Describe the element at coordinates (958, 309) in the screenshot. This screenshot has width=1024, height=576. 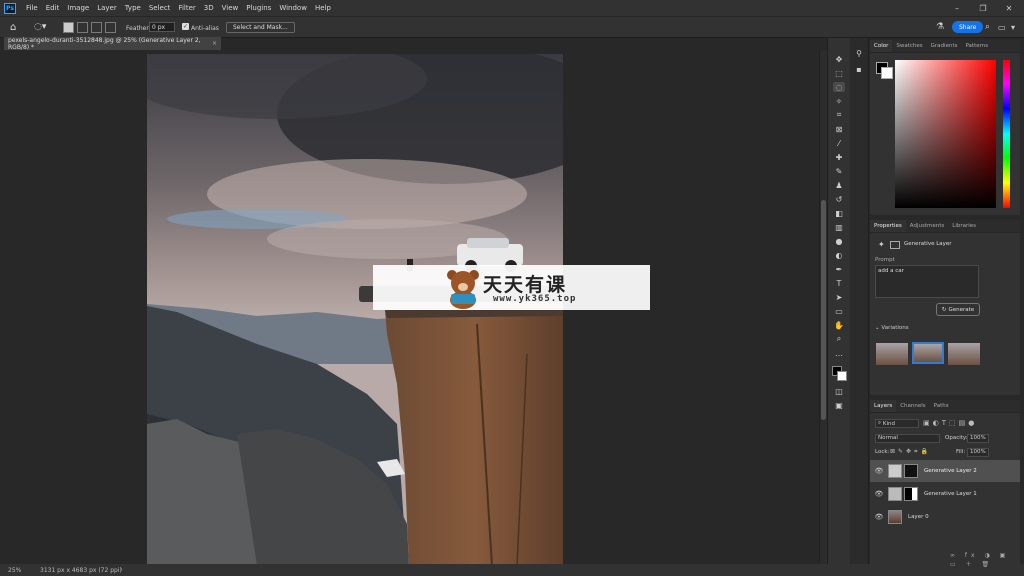
I see `generate-button: ↻ Generate` at that location.